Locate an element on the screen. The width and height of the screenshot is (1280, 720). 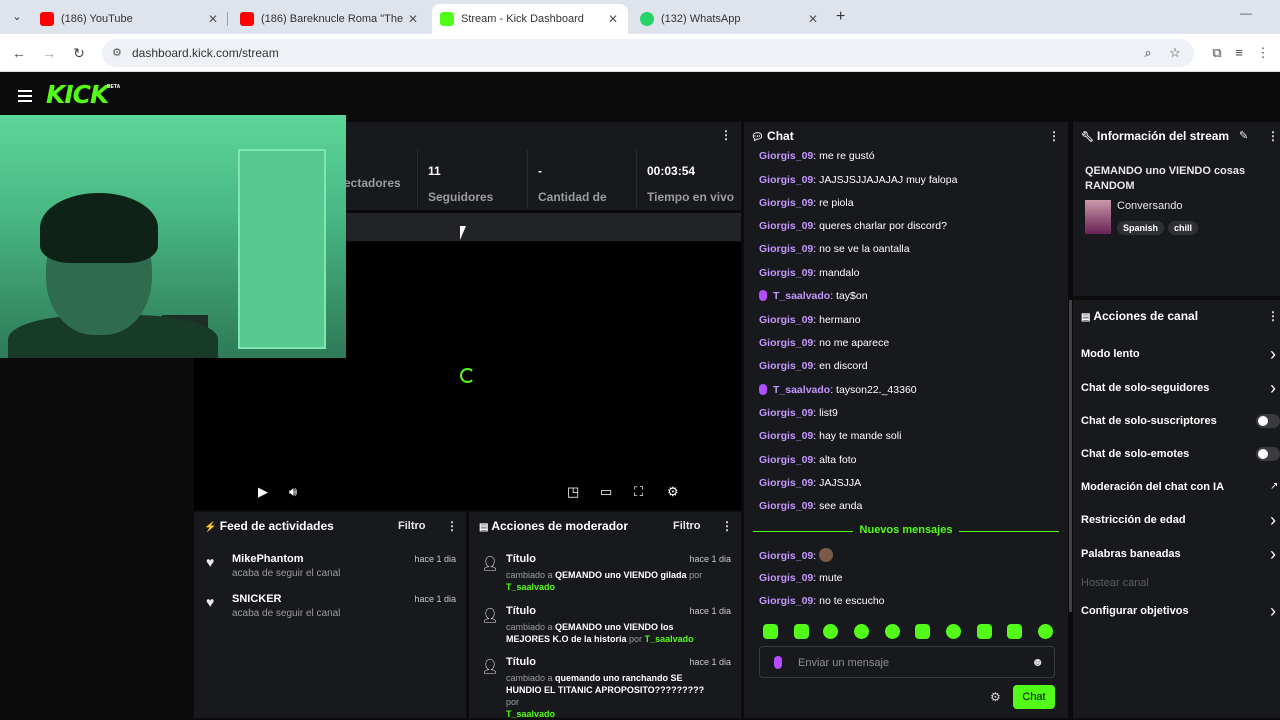
zoom-icon: ⌕ is located at coordinates (1148, 53).